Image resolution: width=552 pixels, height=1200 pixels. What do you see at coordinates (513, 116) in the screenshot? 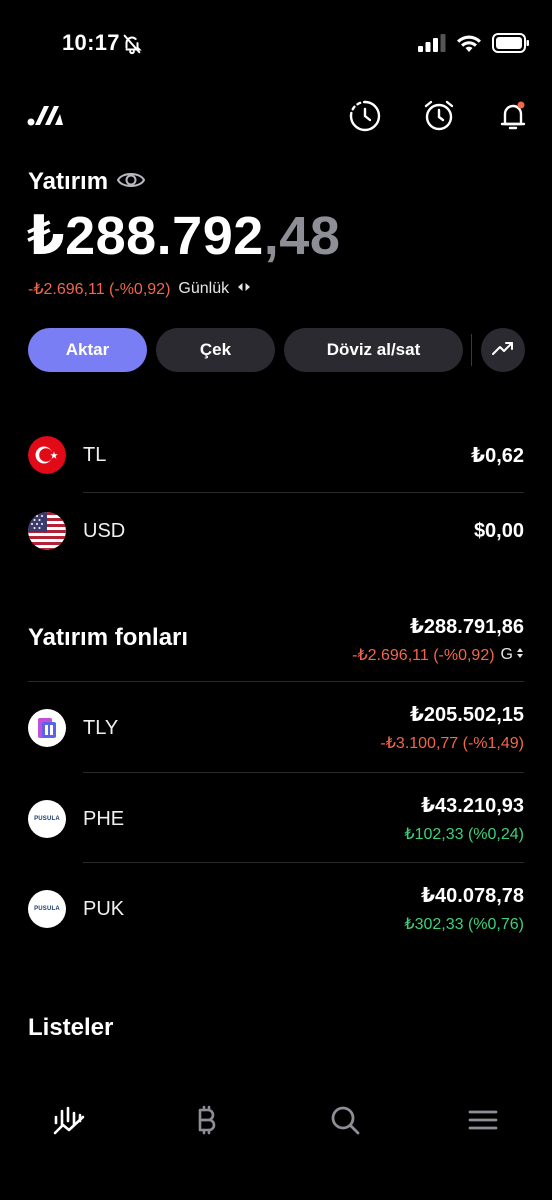
I see `notification-bell-icon` at bounding box center [513, 116].